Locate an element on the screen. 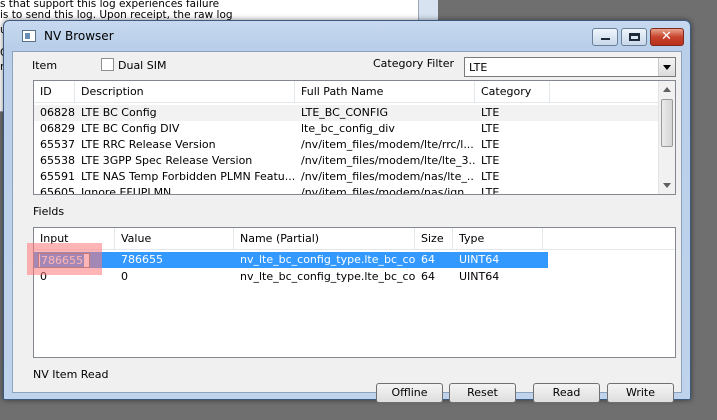 The width and height of the screenshot is (717, 420). maximize-button is located at coordinates (634, 37).